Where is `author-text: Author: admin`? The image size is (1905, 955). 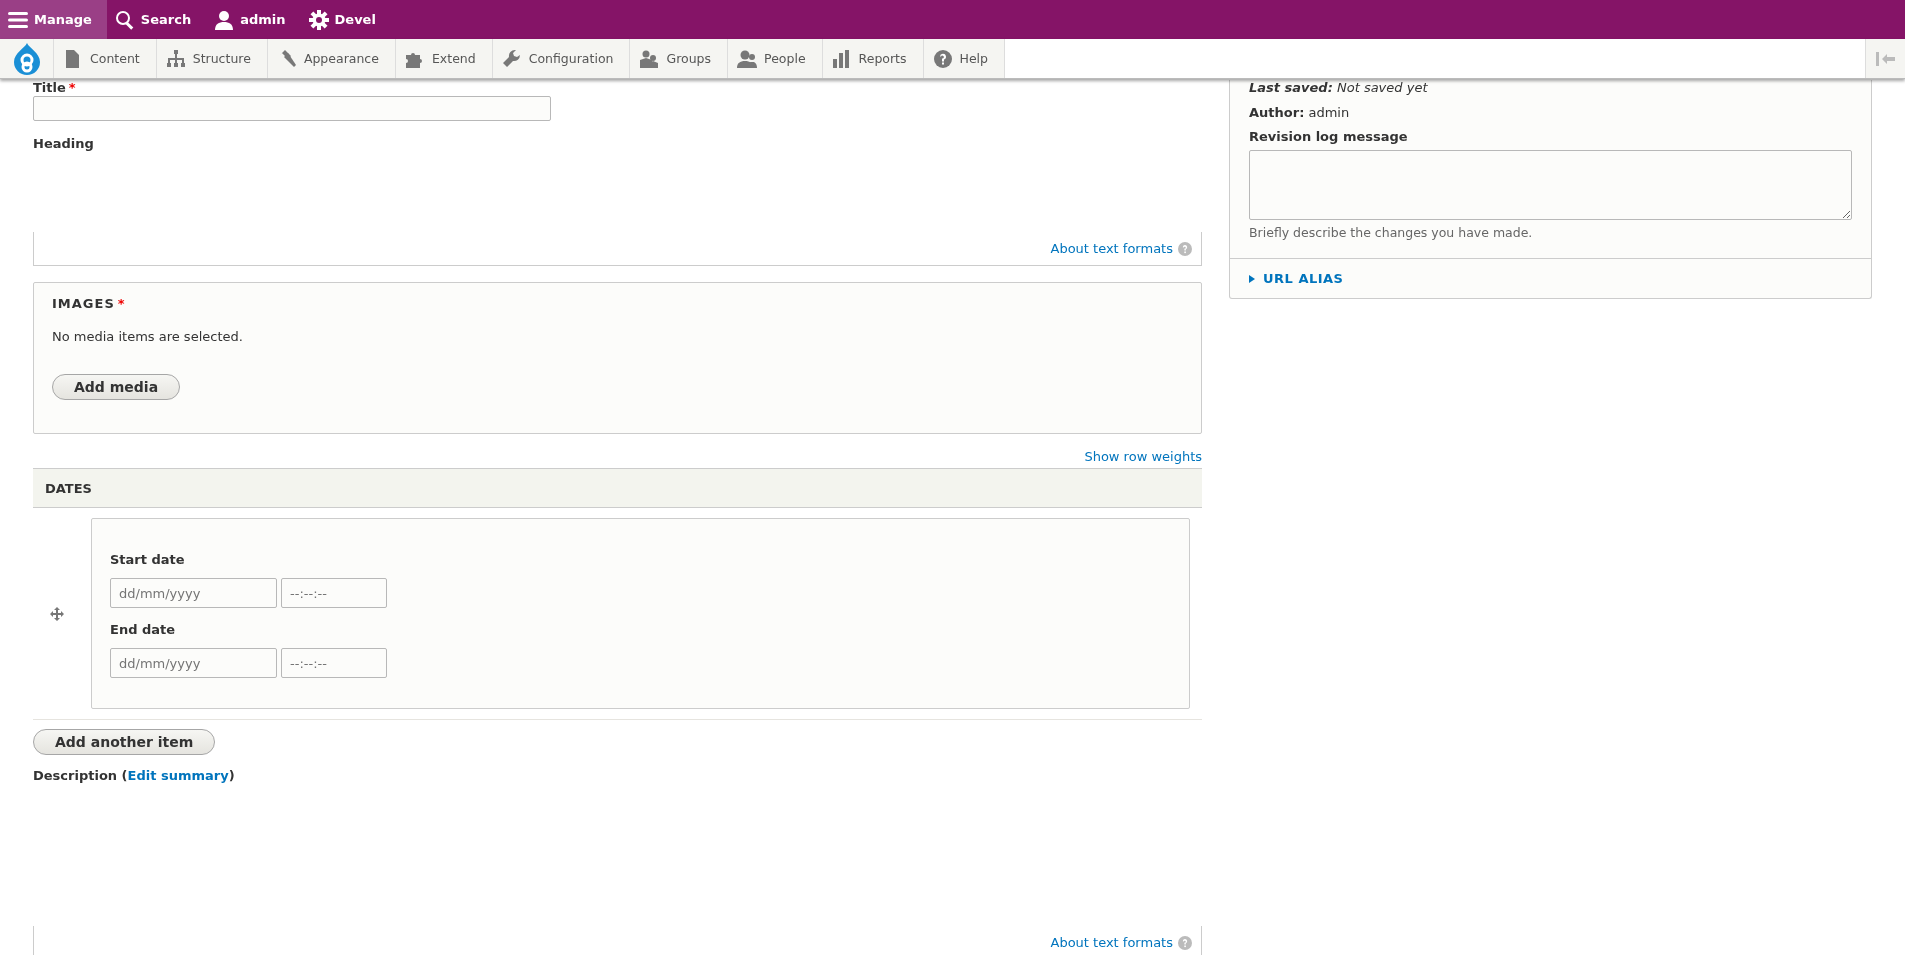
author-text: Author: admin is located at coordinates (1299, 113).